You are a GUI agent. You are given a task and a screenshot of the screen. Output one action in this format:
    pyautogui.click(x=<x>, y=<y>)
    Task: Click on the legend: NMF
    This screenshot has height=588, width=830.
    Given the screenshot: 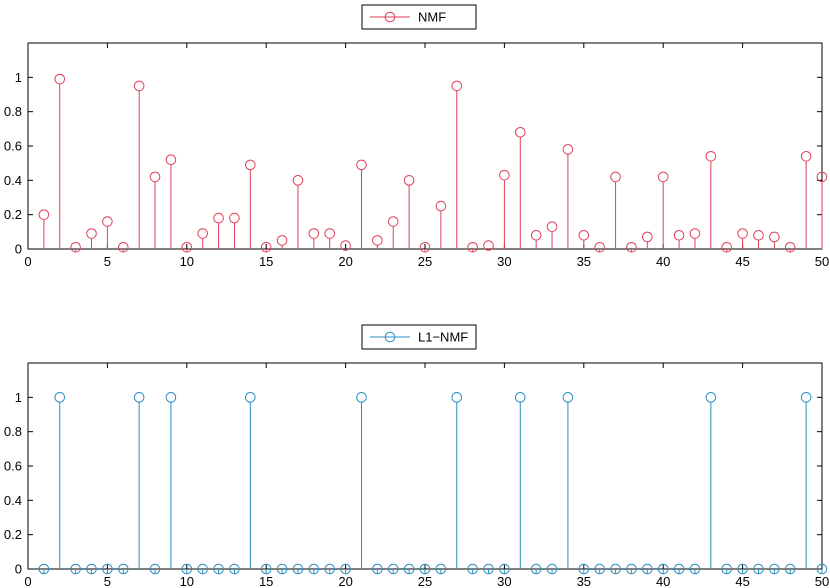 What is the action you would take?
    pyautogui.click(x=419, y=17)
    